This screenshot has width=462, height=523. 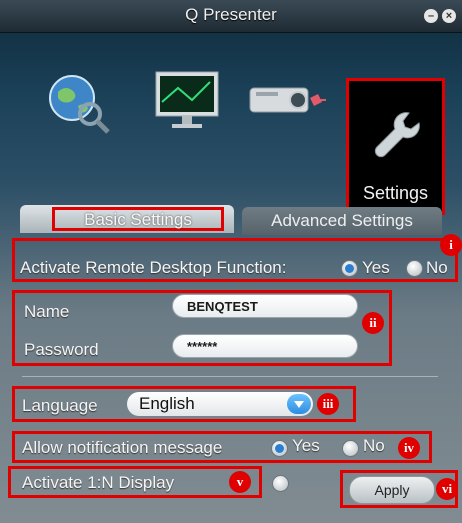 What do you see at coordinates (193, 112) in the screenshot?
I see `display-monitor-icon` at bounding box center [193, 112].